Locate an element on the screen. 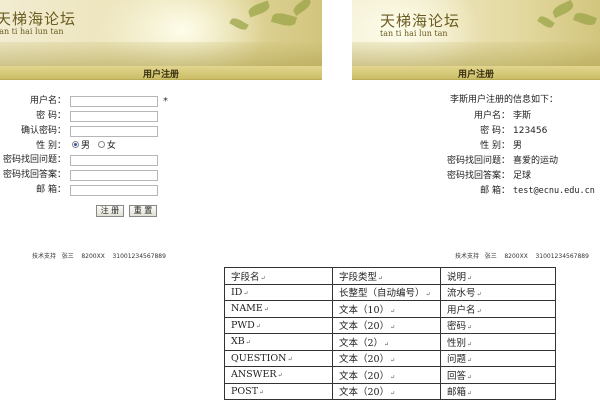 The width and height of the screenshot is (600, 400). table-row: XB↵ 文本（2）↵ 性别↵ is located at coordinates (390, 342).